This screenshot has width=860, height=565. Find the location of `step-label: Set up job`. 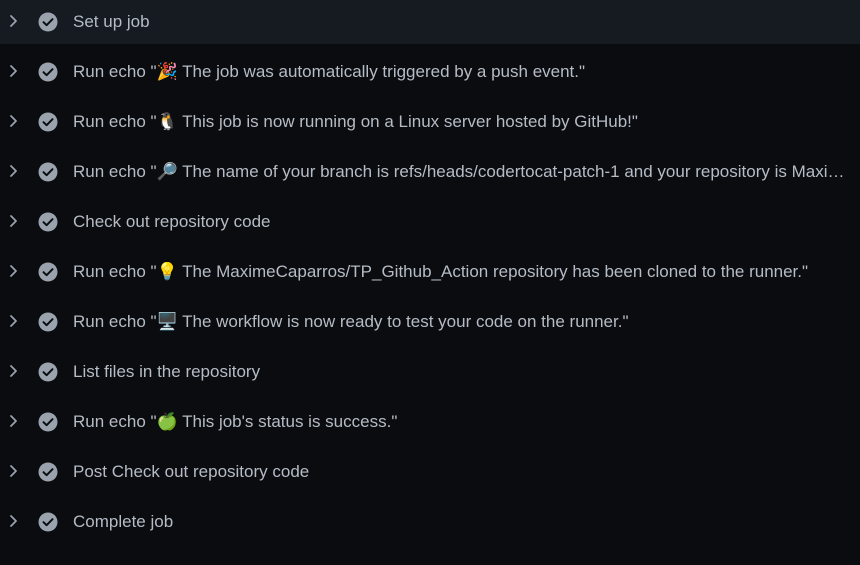

step-label: Set up job is located at coordinates (111, 21).